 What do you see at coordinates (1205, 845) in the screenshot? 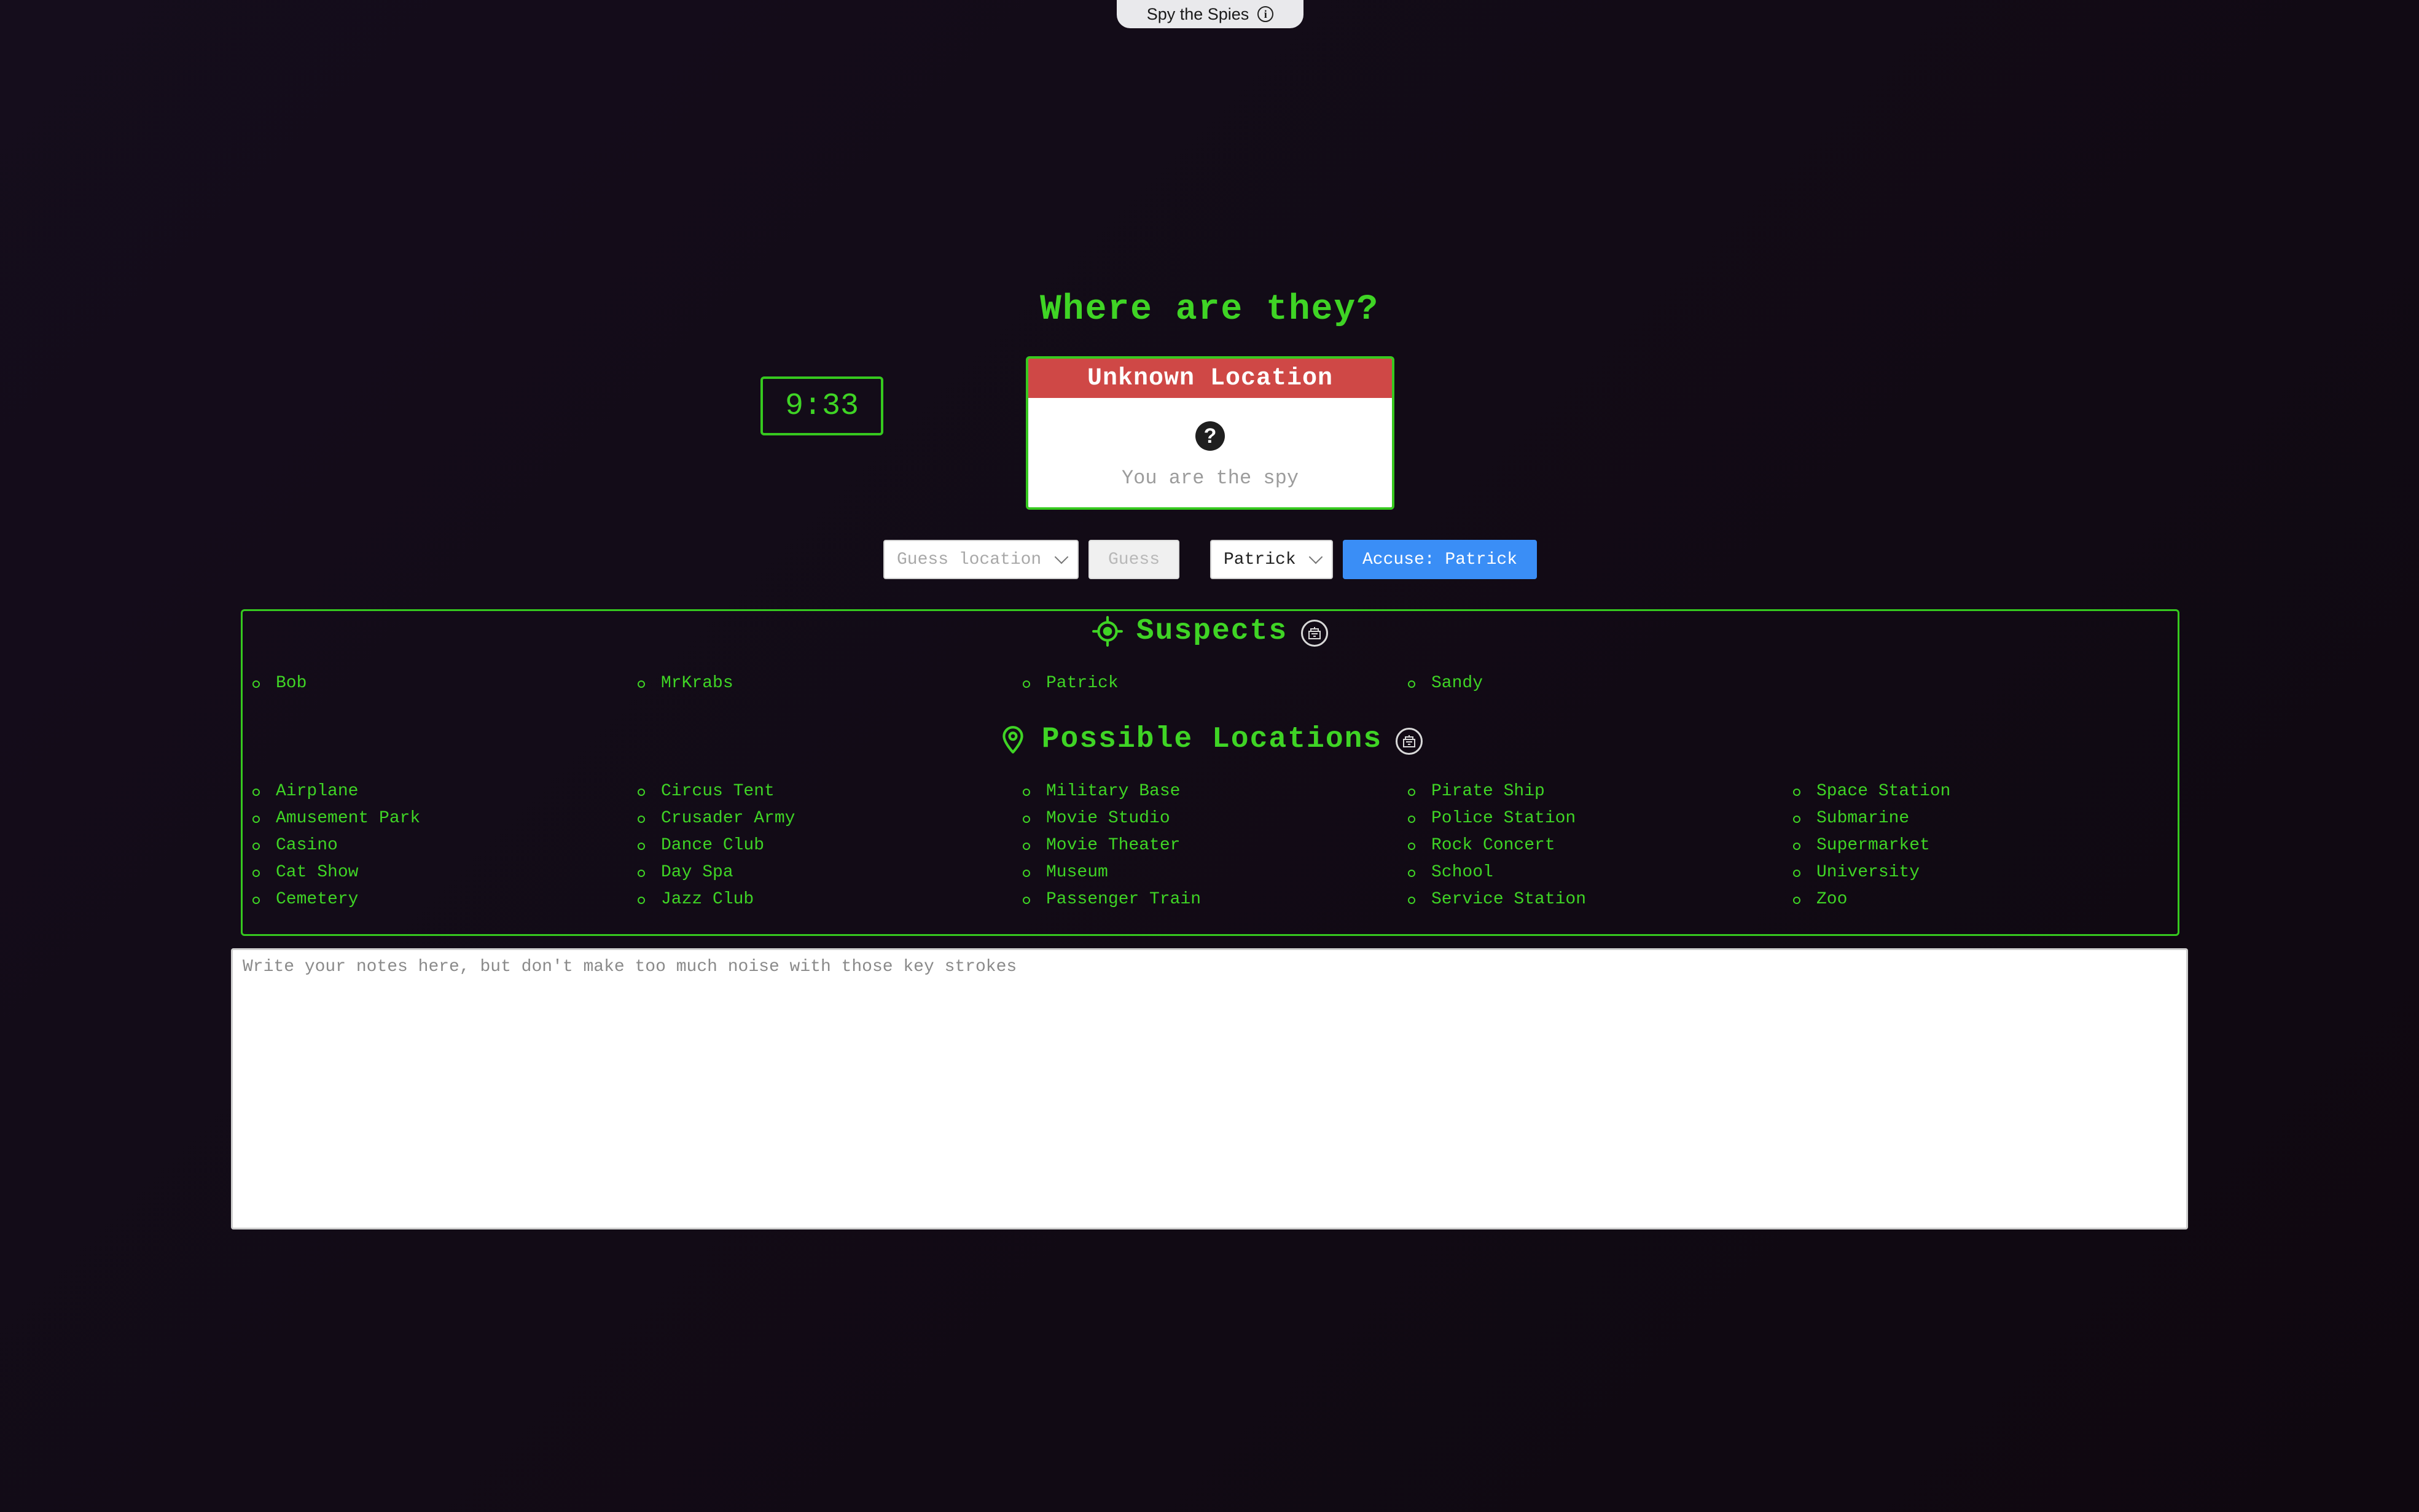
I see `location-item: Movie Theater` at bounding box center [1205, 845].